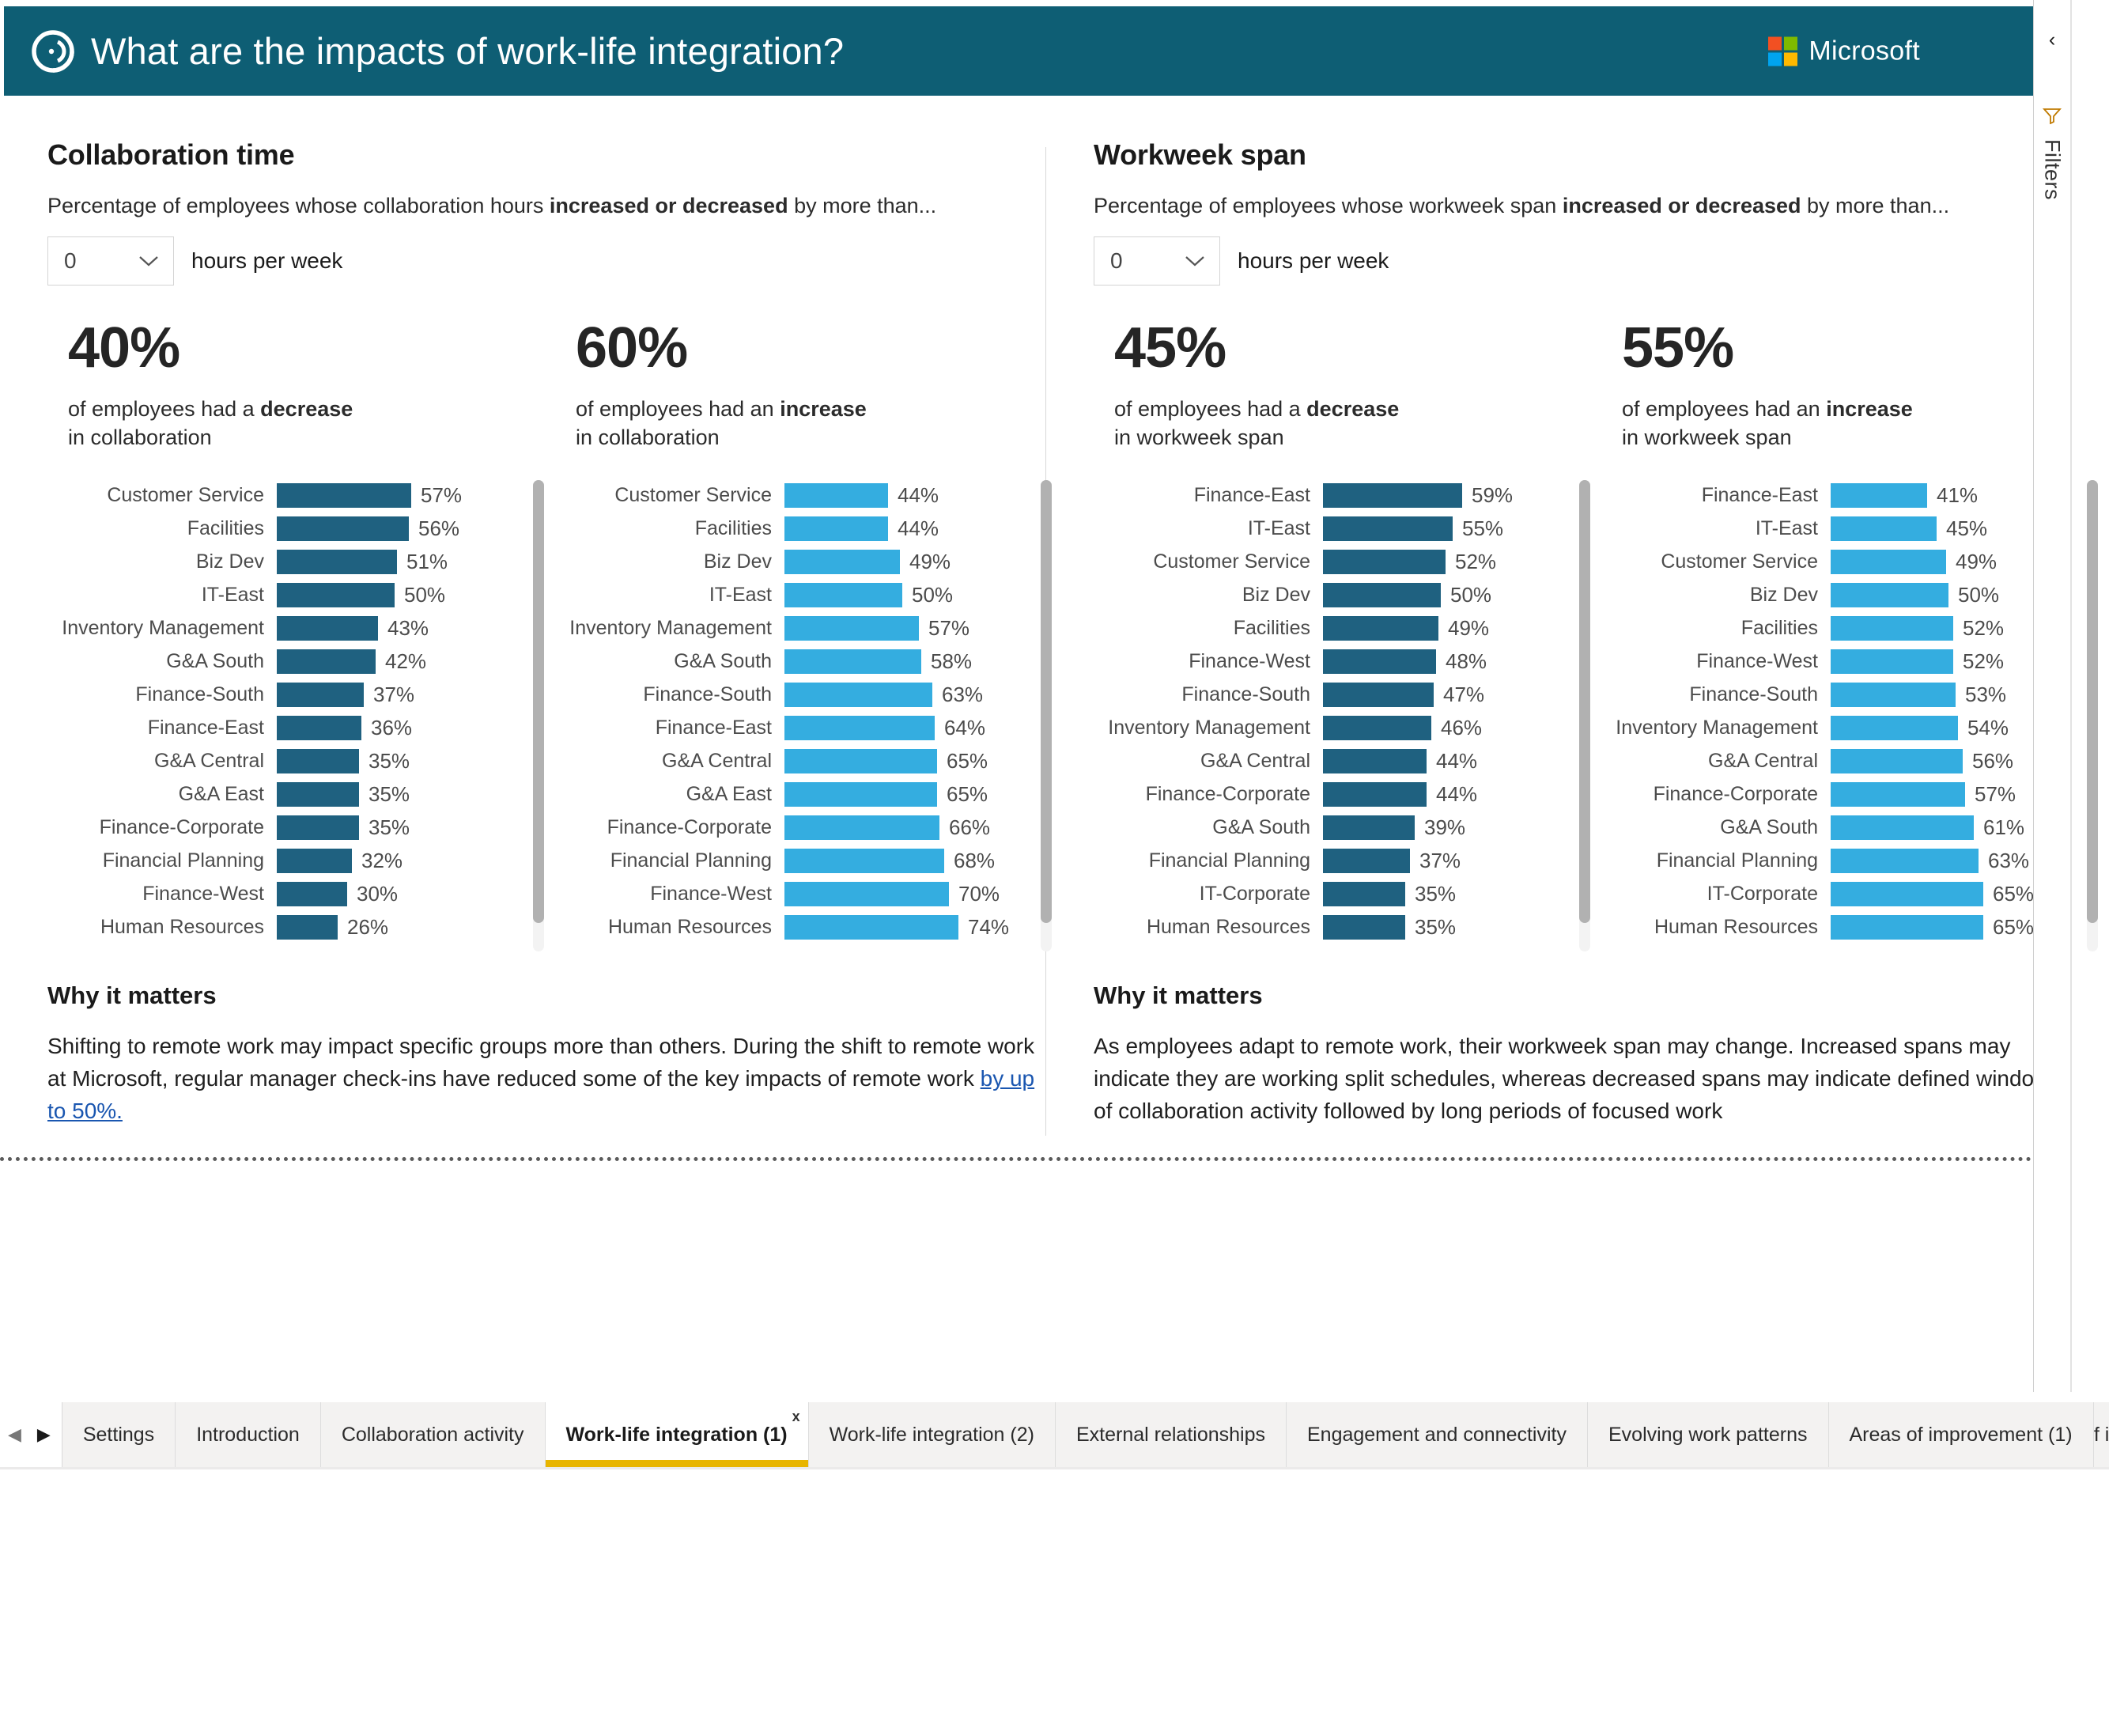  Describe the element at coordinates (44, 1435) in the screenshot. I see `tab-nav-next-icon: ▶` at that location.